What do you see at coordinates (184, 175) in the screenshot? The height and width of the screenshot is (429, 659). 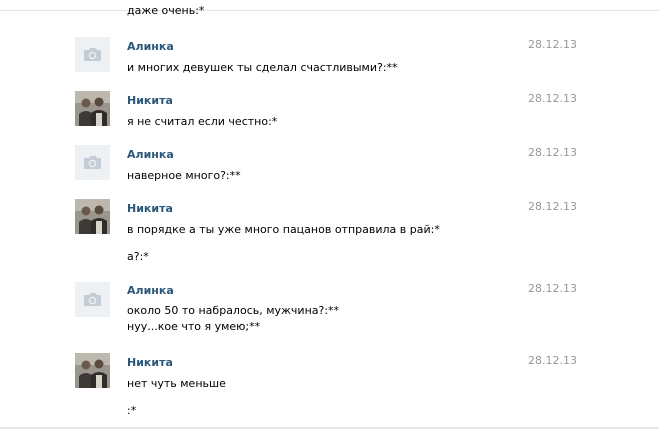 I see `message-text: наверное много?:**` at bounding box center [184, 175].